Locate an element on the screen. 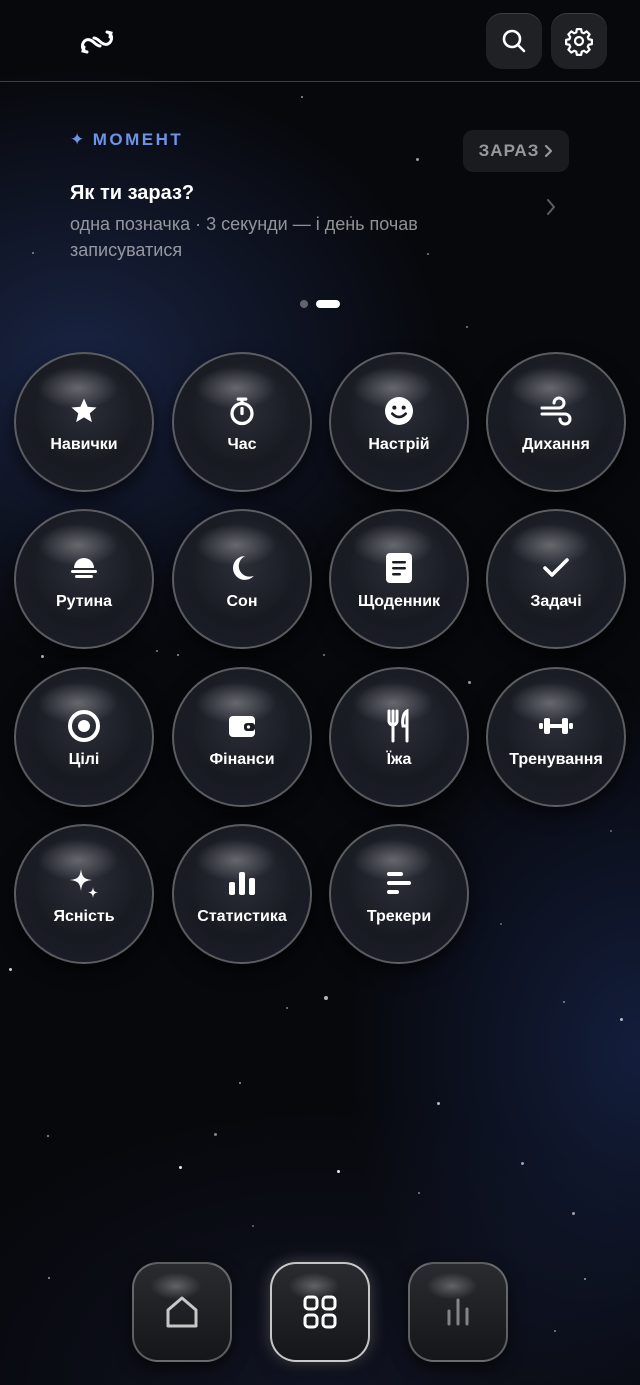 The height and width of the screenshot is (1385, 640). moment-tag: ✦ МОМЕНТ is located at coordinates (126, 140).